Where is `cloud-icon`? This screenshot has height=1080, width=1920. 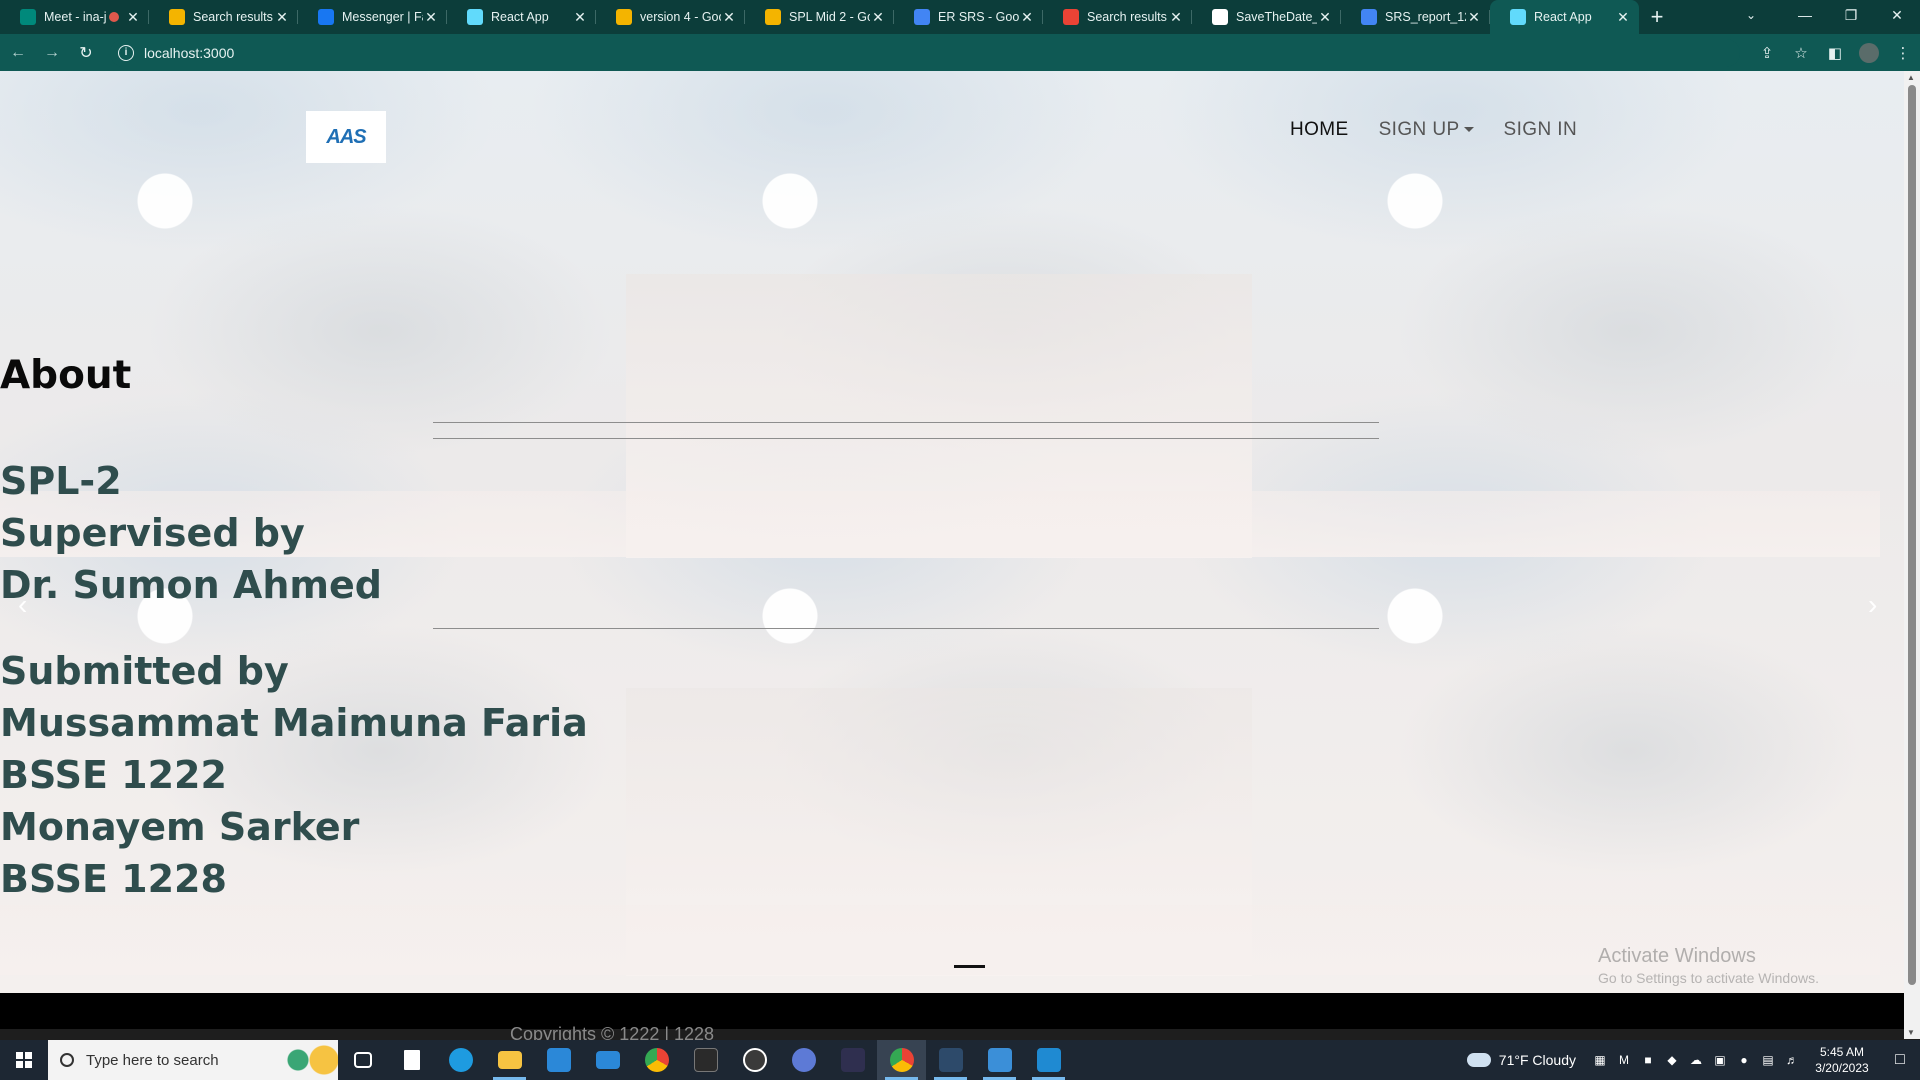
cloud-icon is located at coordinates (1478, 1060).